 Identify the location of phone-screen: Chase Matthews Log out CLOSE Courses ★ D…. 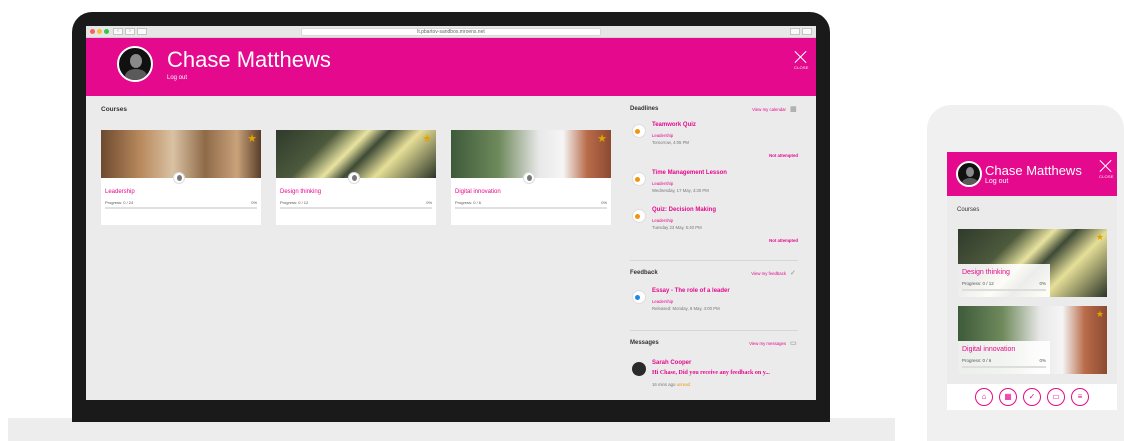
(1032, 281).